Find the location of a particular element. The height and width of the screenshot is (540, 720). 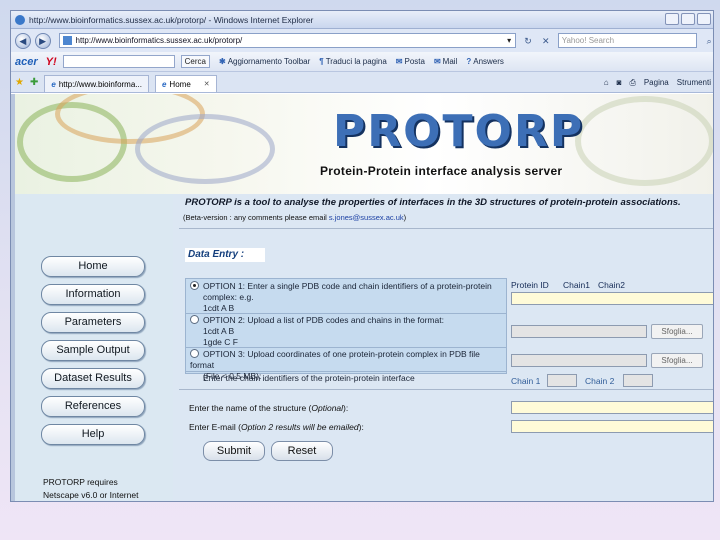

protein-id-input is located at coordinates (612, 298).